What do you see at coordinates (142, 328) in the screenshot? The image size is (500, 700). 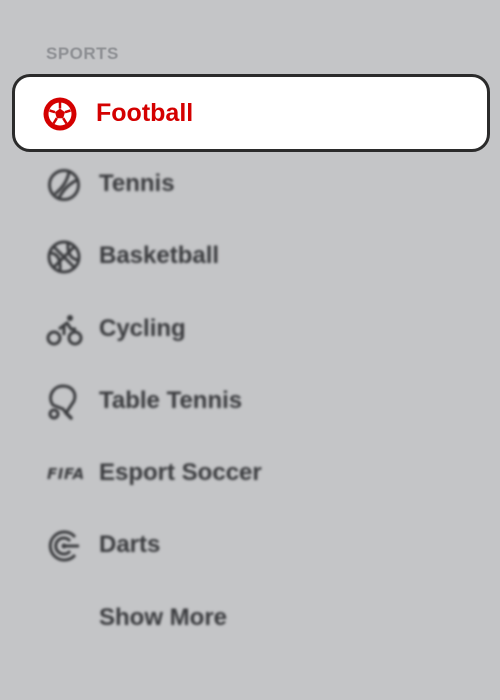 I see `sidebar-item-label: Cycling` at bounding box center [142, 328].